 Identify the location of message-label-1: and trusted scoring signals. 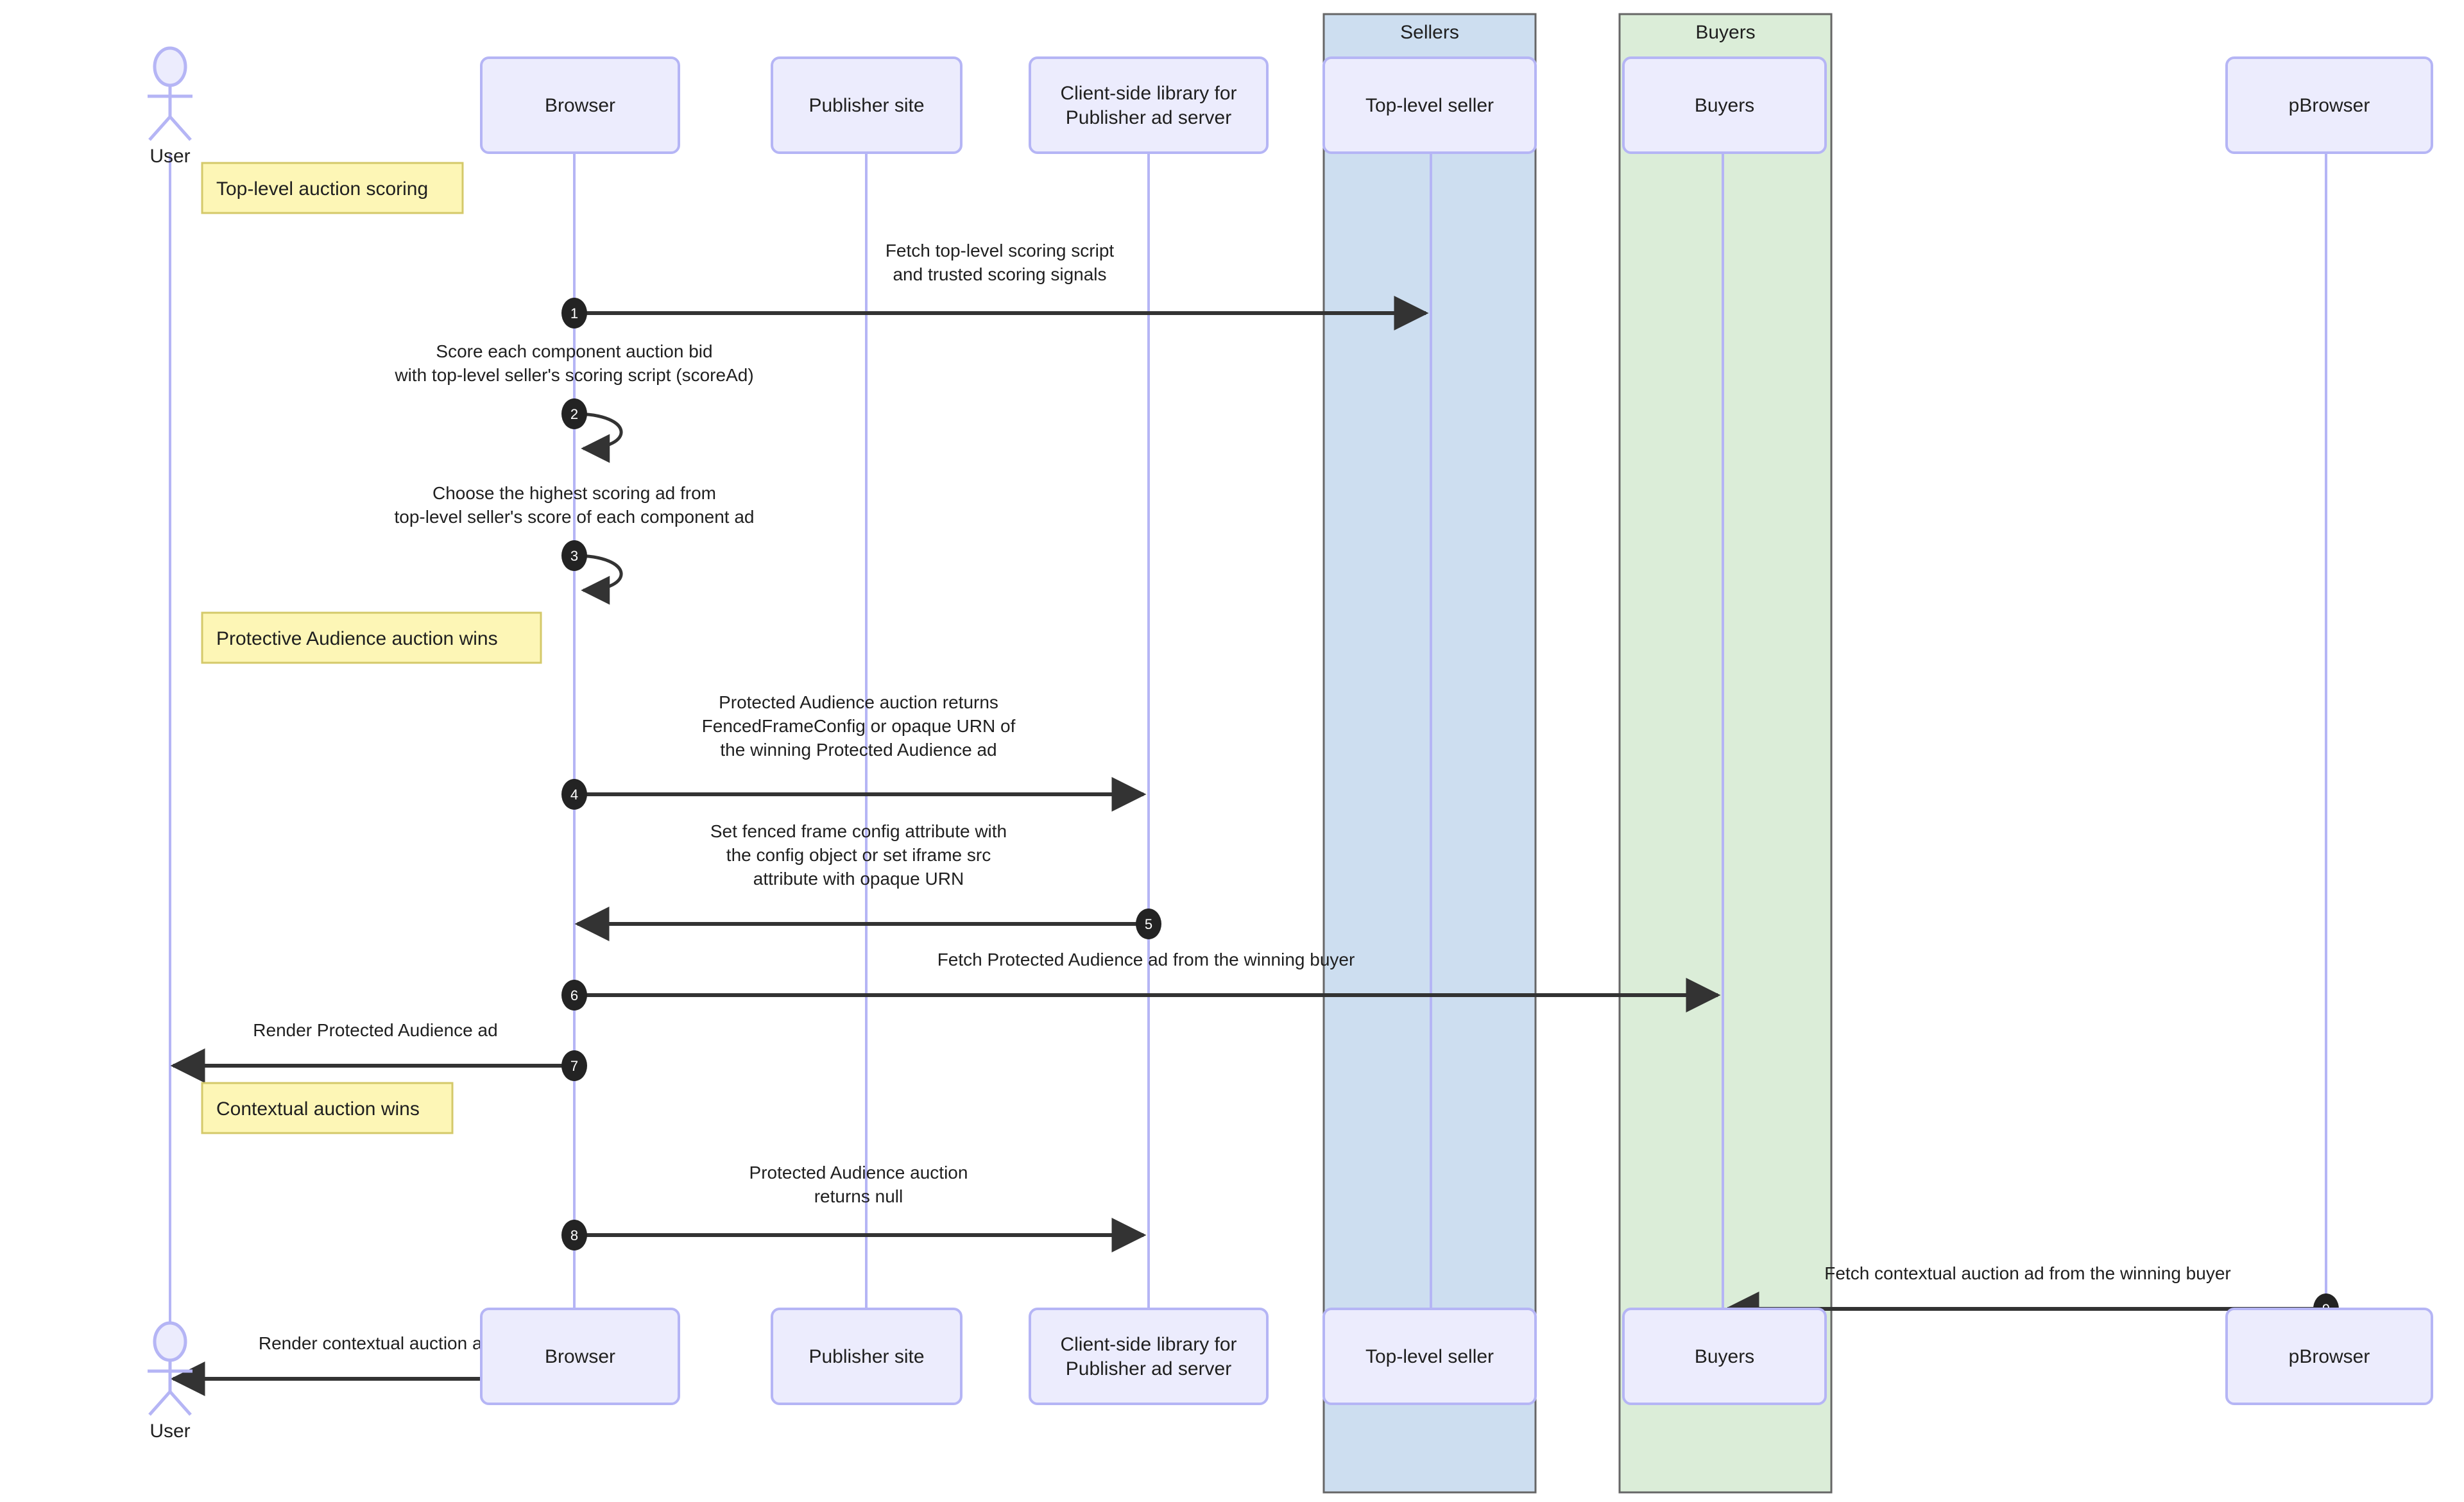
(1000, 274).